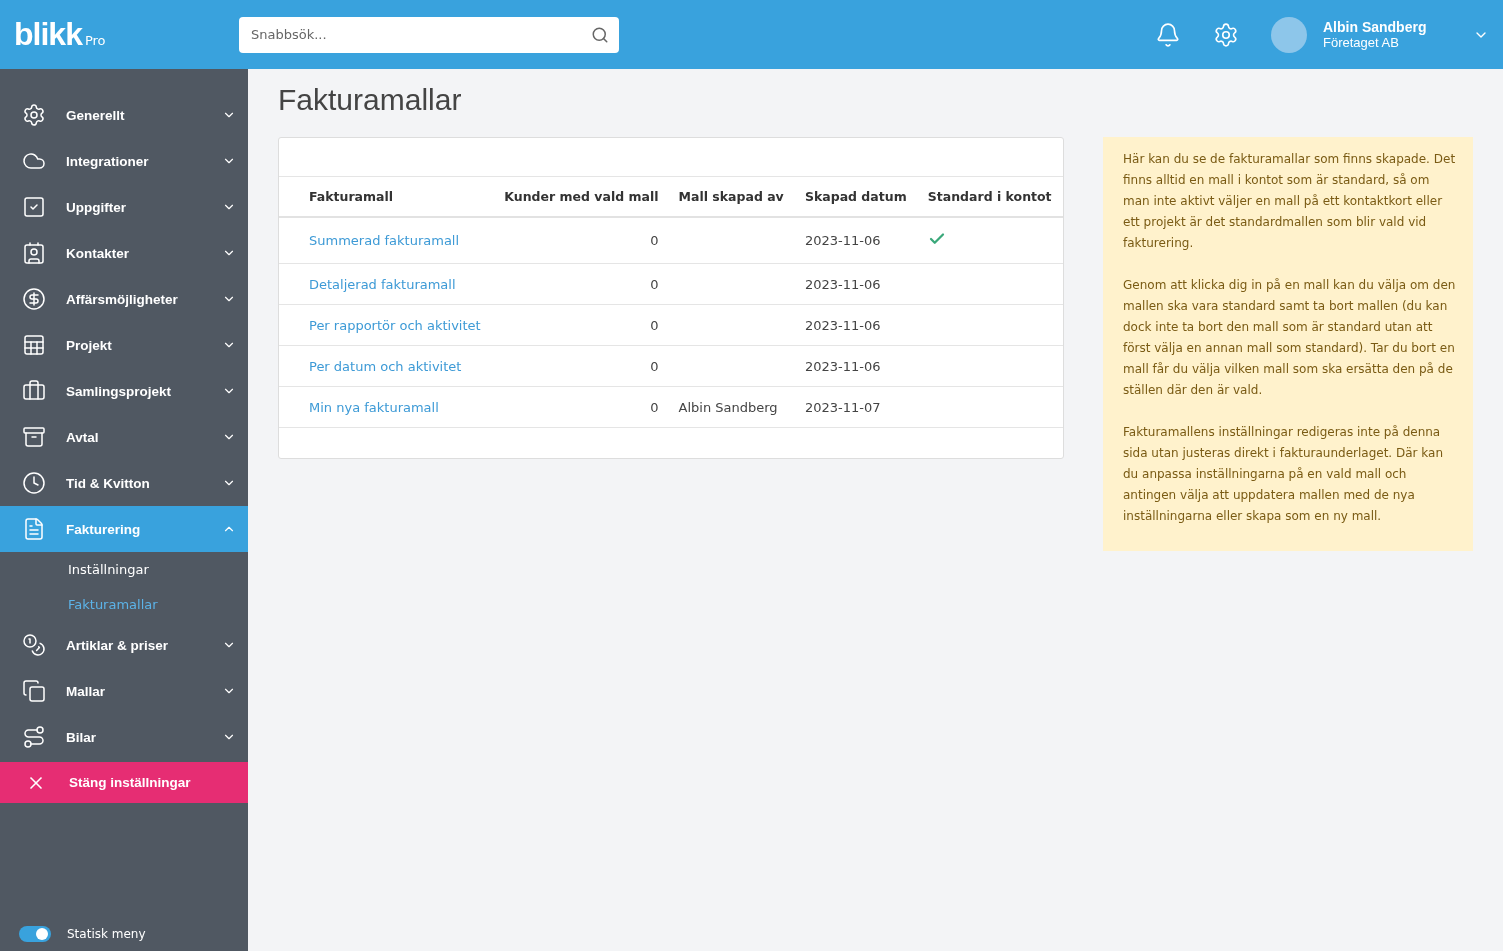 The width and height of the screenshot is (1503, 951). I want to click on column-header: Skapad datum, so click(856, 196).